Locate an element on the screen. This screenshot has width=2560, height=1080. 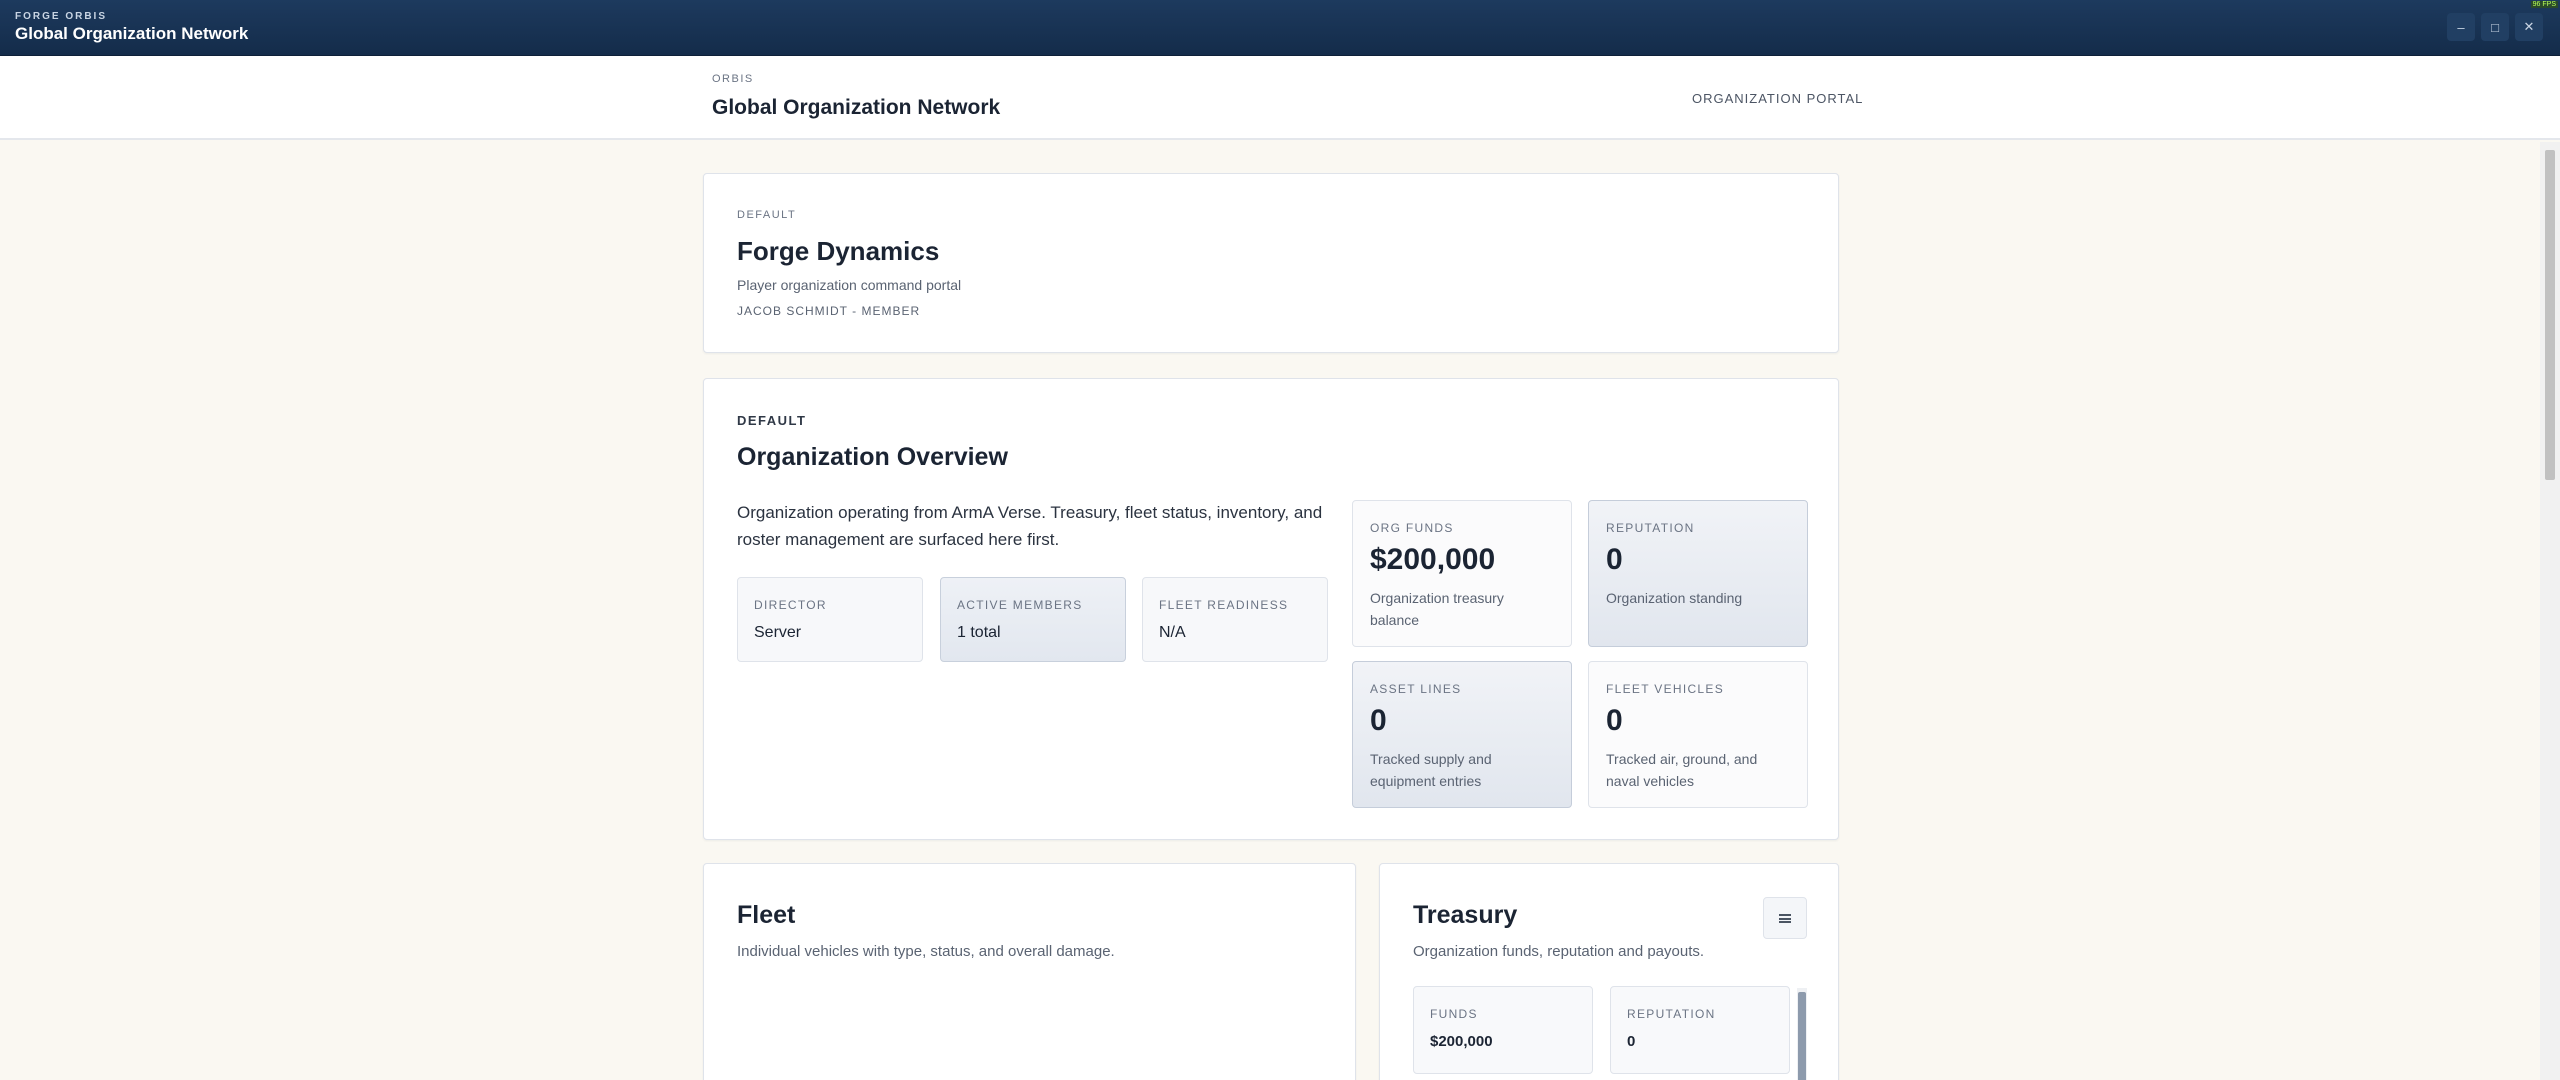
treasury-menu-button is located at coordinates (1785, 918).